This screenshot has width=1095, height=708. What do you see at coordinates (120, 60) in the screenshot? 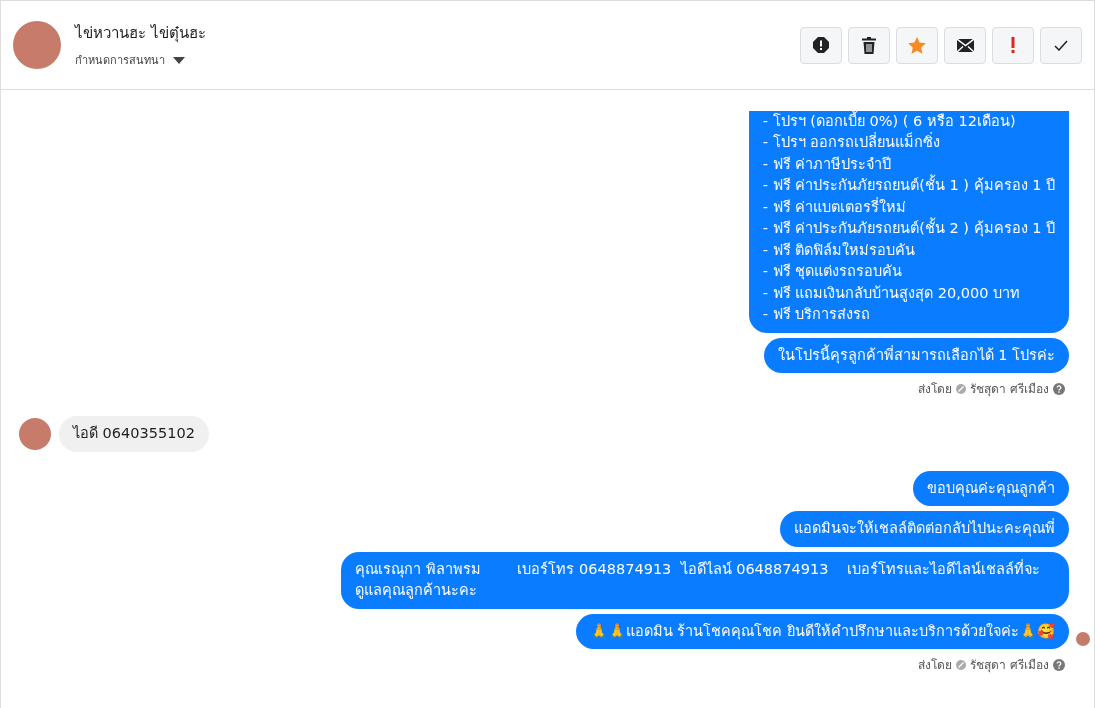
I see `conversation-settings-link: กำหนดการสนทนา` at bounding box center [120, 60].